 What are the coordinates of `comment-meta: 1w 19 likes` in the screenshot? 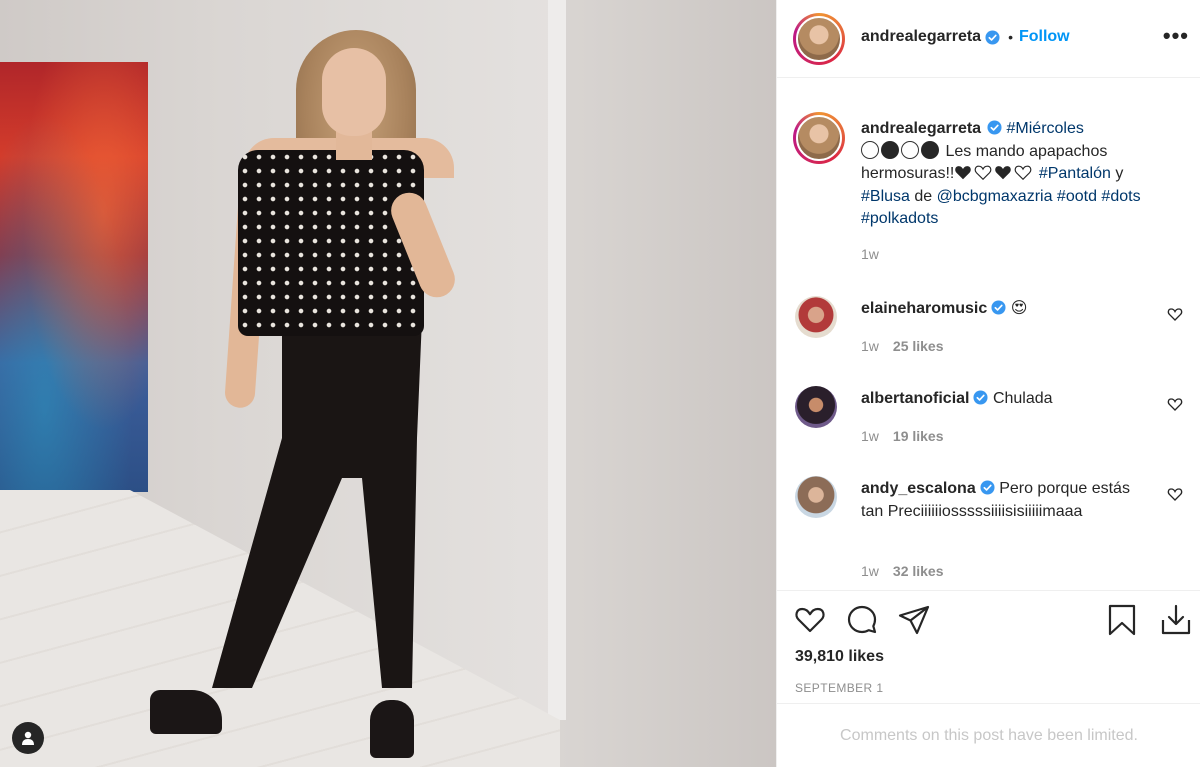 It's located at (909, 436).